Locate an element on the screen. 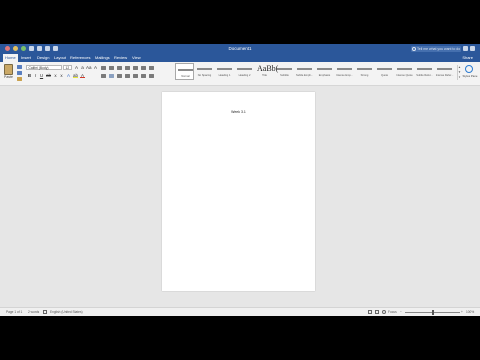 The width and height of the screenshot is (480, 360). title-bar: Document1 Tell me what you want to do is located at coordinates (240, 49).